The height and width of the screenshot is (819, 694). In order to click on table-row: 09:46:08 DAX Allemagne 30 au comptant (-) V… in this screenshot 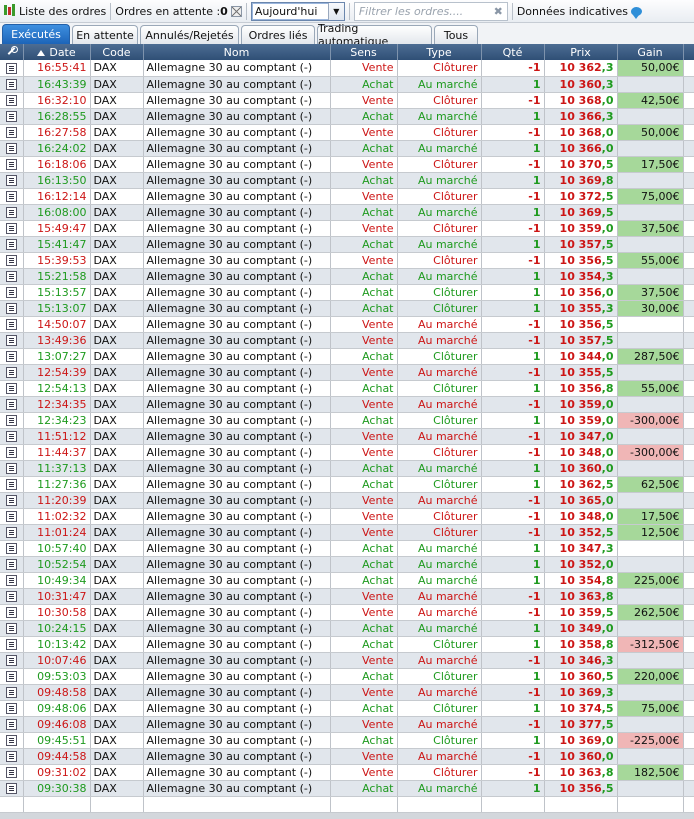, I will do `click(347, 724)`.